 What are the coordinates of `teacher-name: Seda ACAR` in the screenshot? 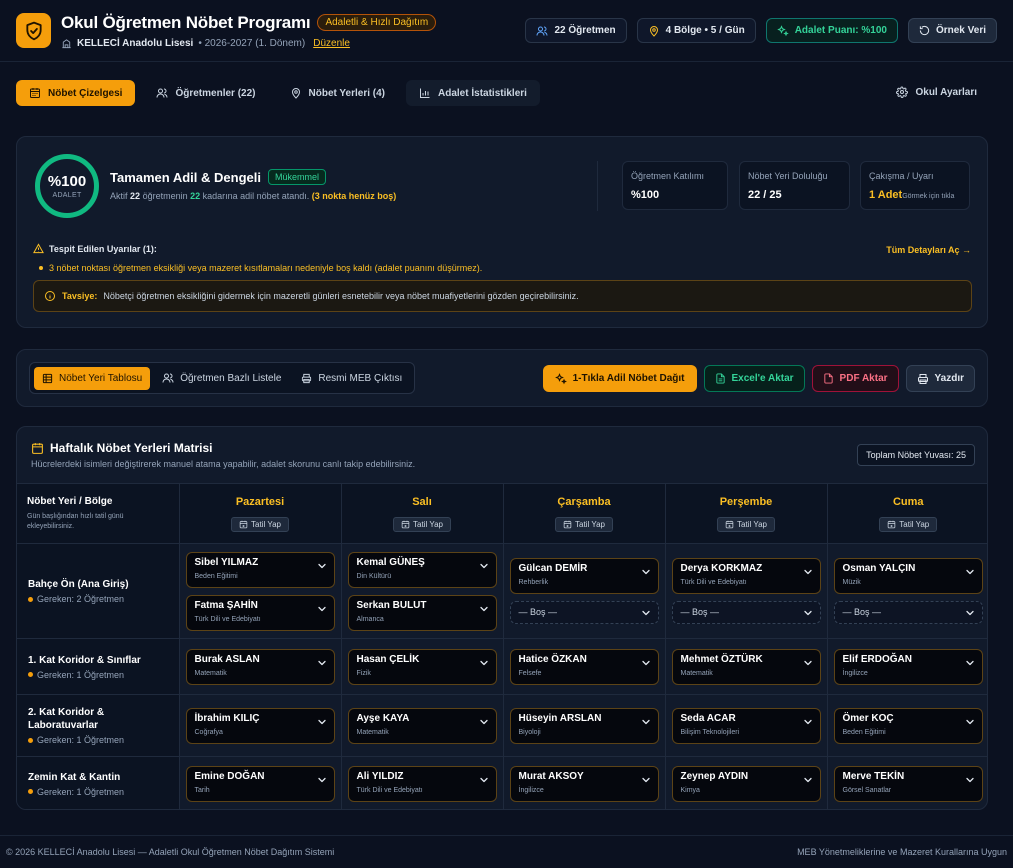 It's located at (708, 718).